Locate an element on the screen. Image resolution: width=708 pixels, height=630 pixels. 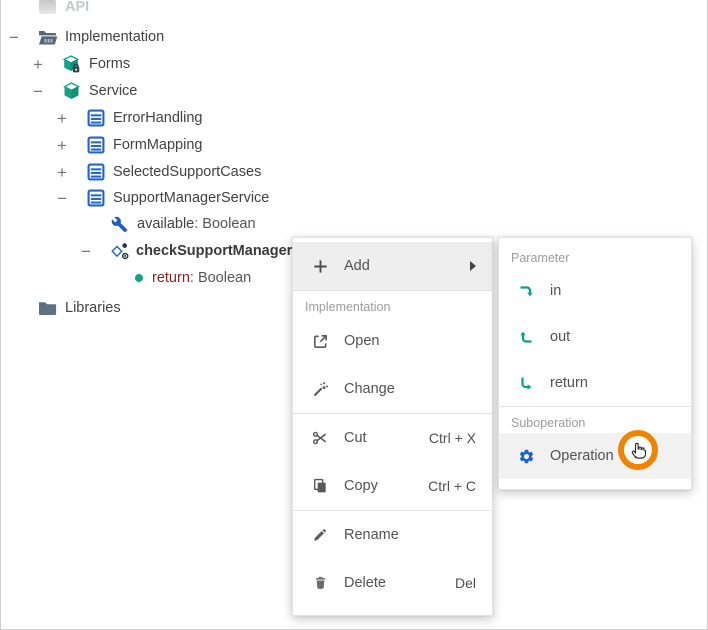
arrow-in-icon is located at coordinates (526, 291).